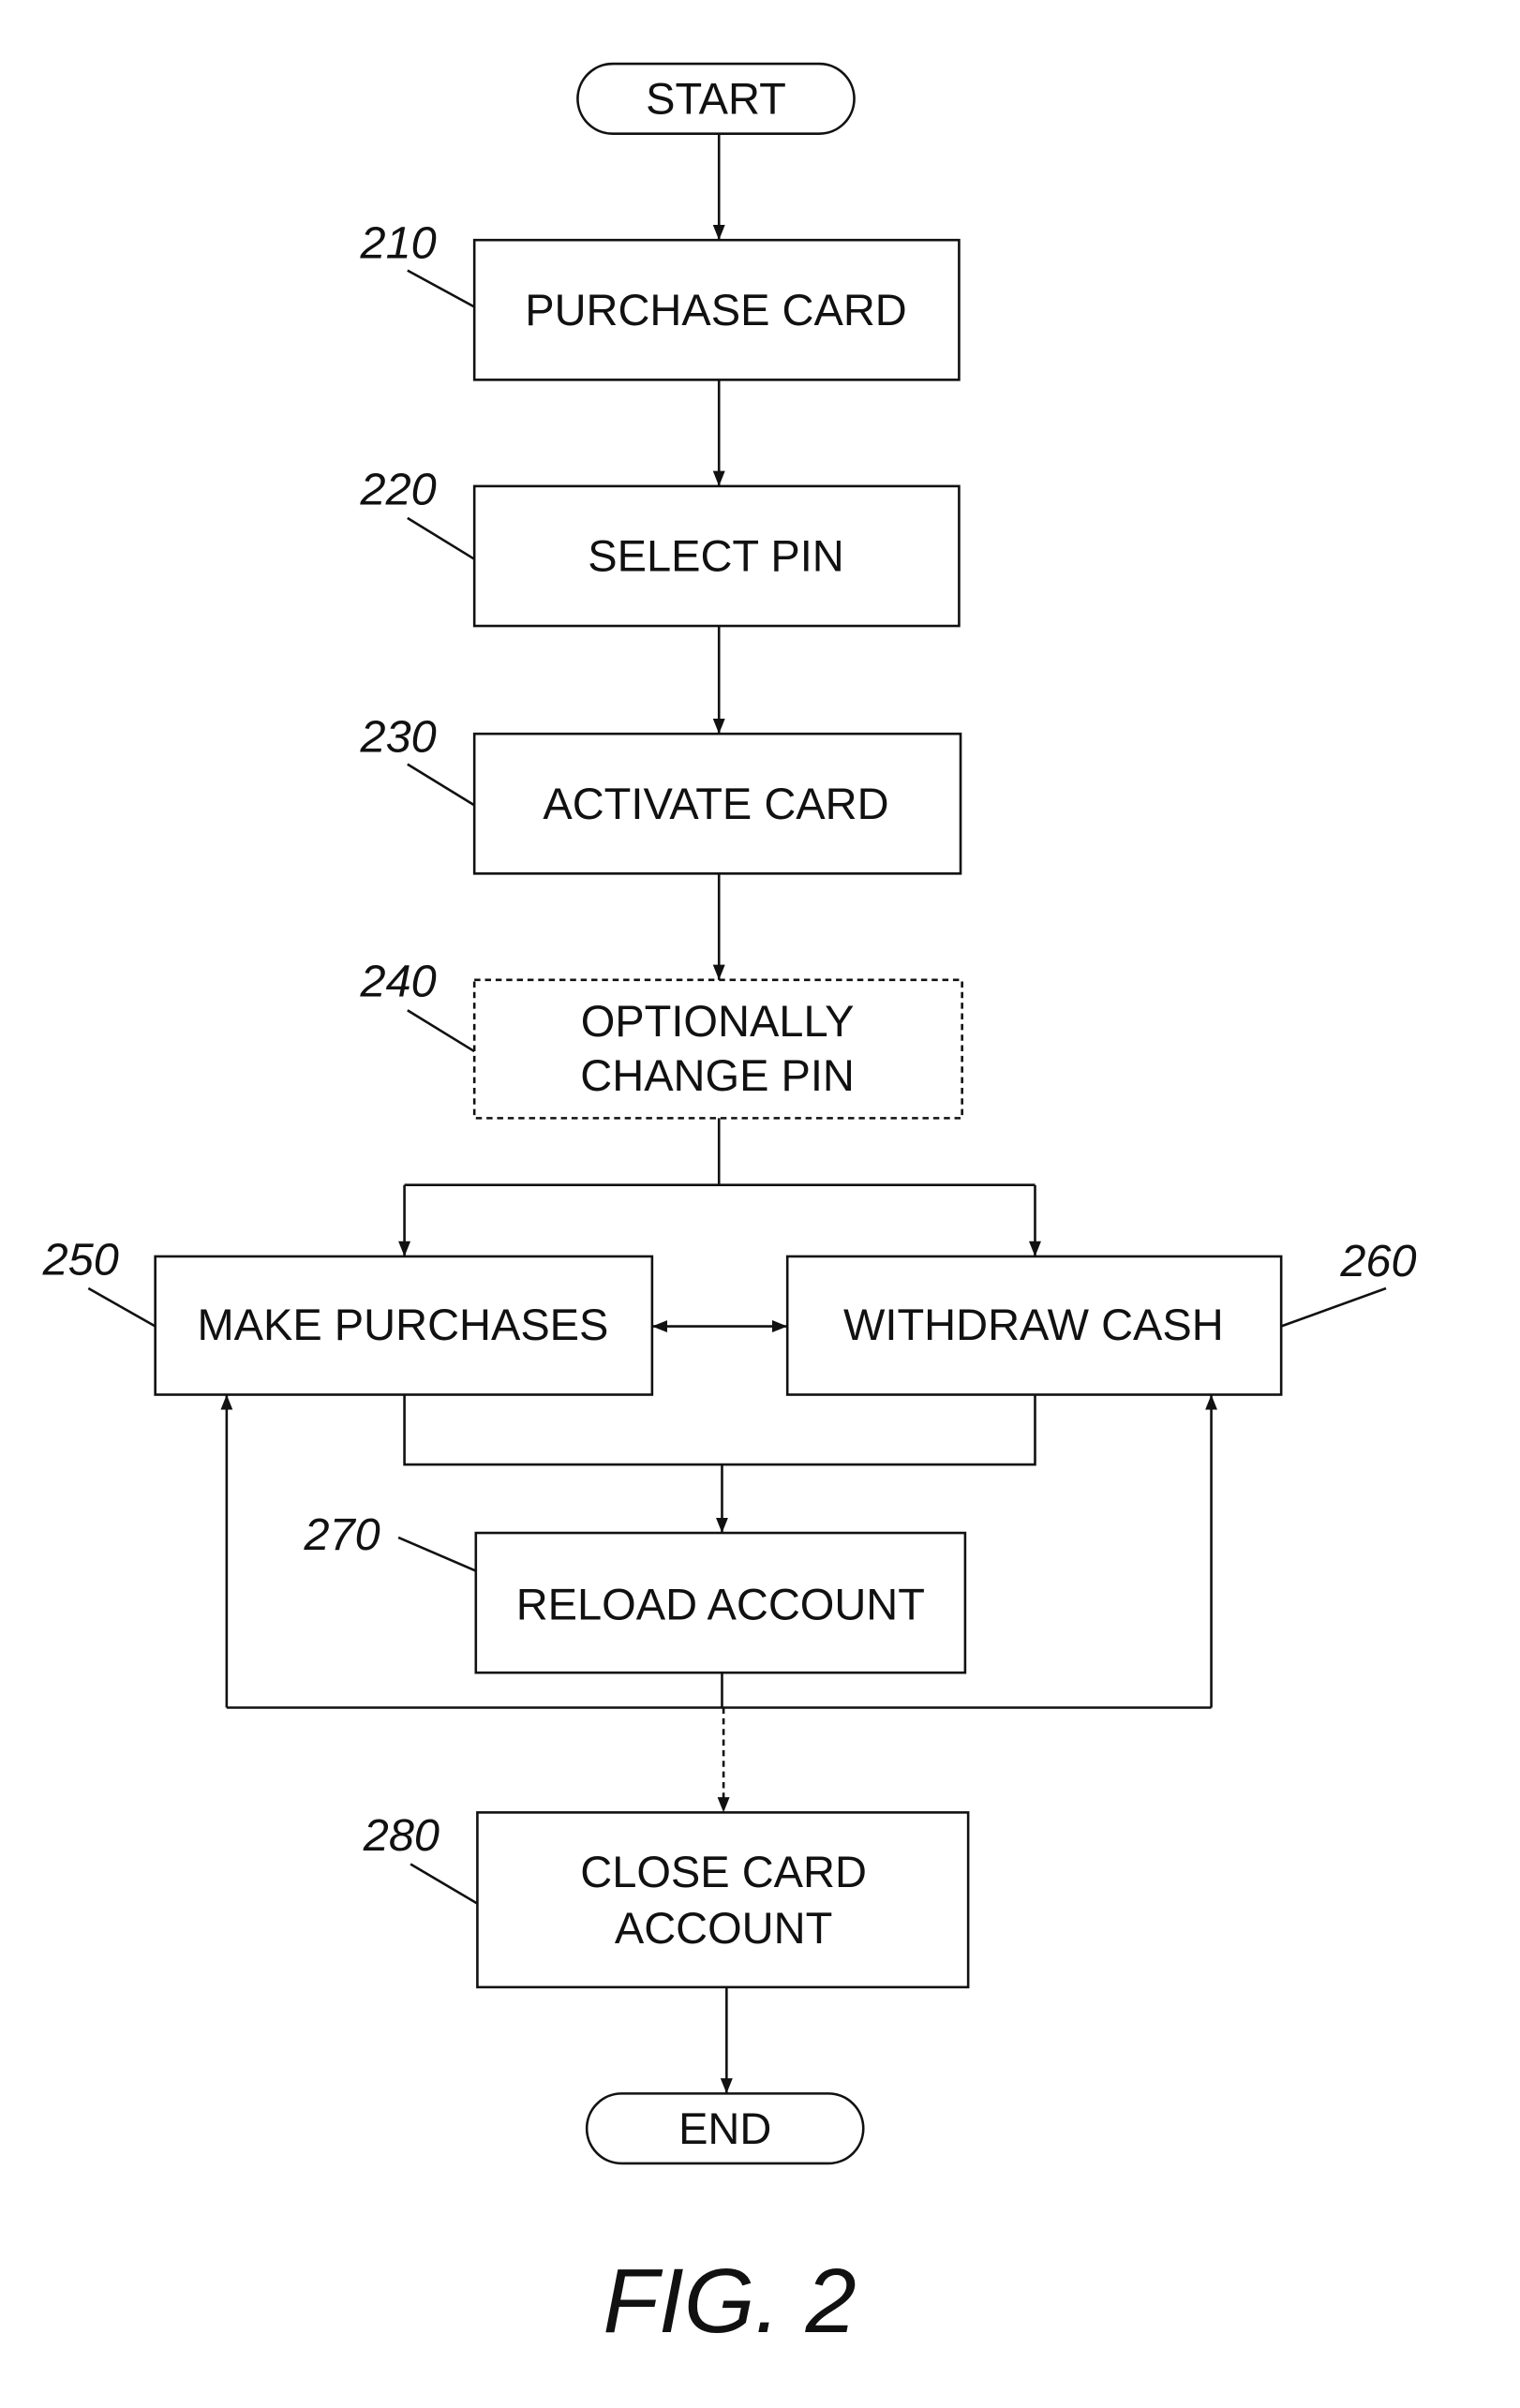 This screenshot has height=2408, width=1520. Describe the element at coordinates (342, 1534) in the screenshot. I see `ref-270: 270` at that location.